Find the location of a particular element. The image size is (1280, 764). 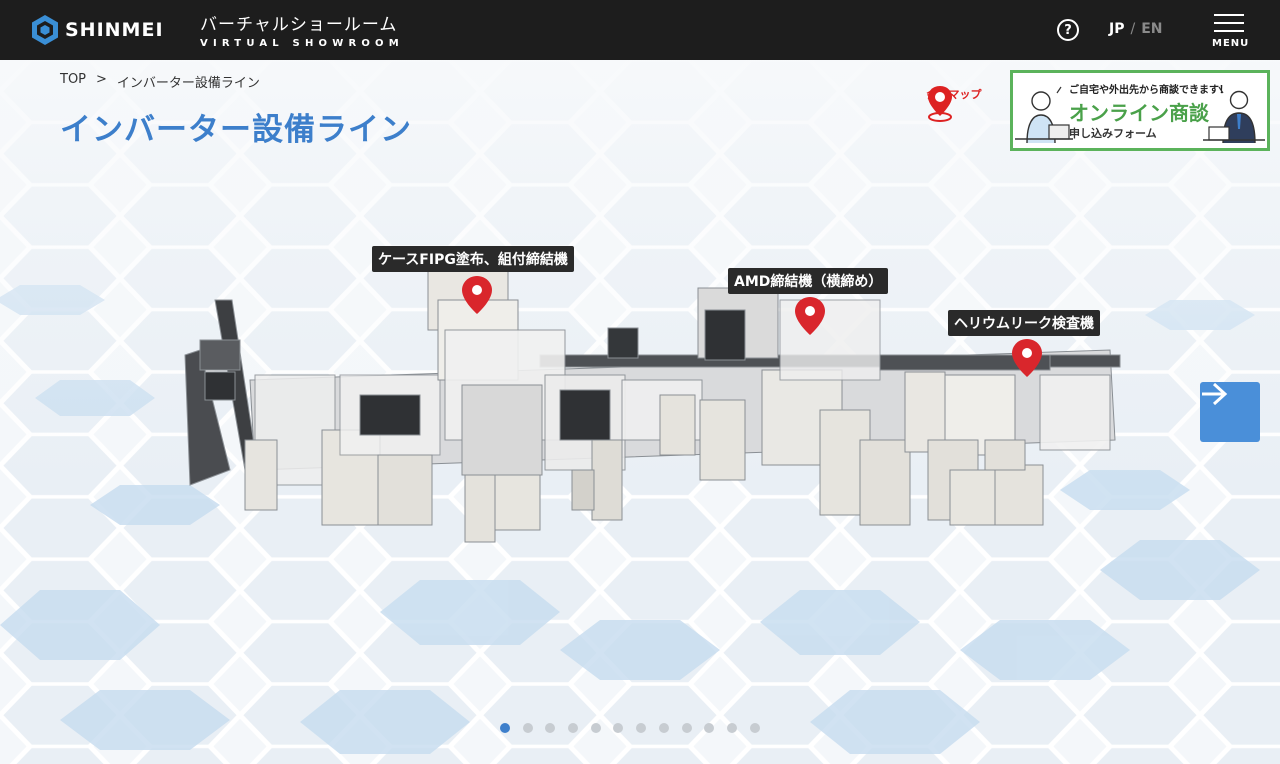

breadcrumb-home-link: TOP is located at coordinates (73, 81).